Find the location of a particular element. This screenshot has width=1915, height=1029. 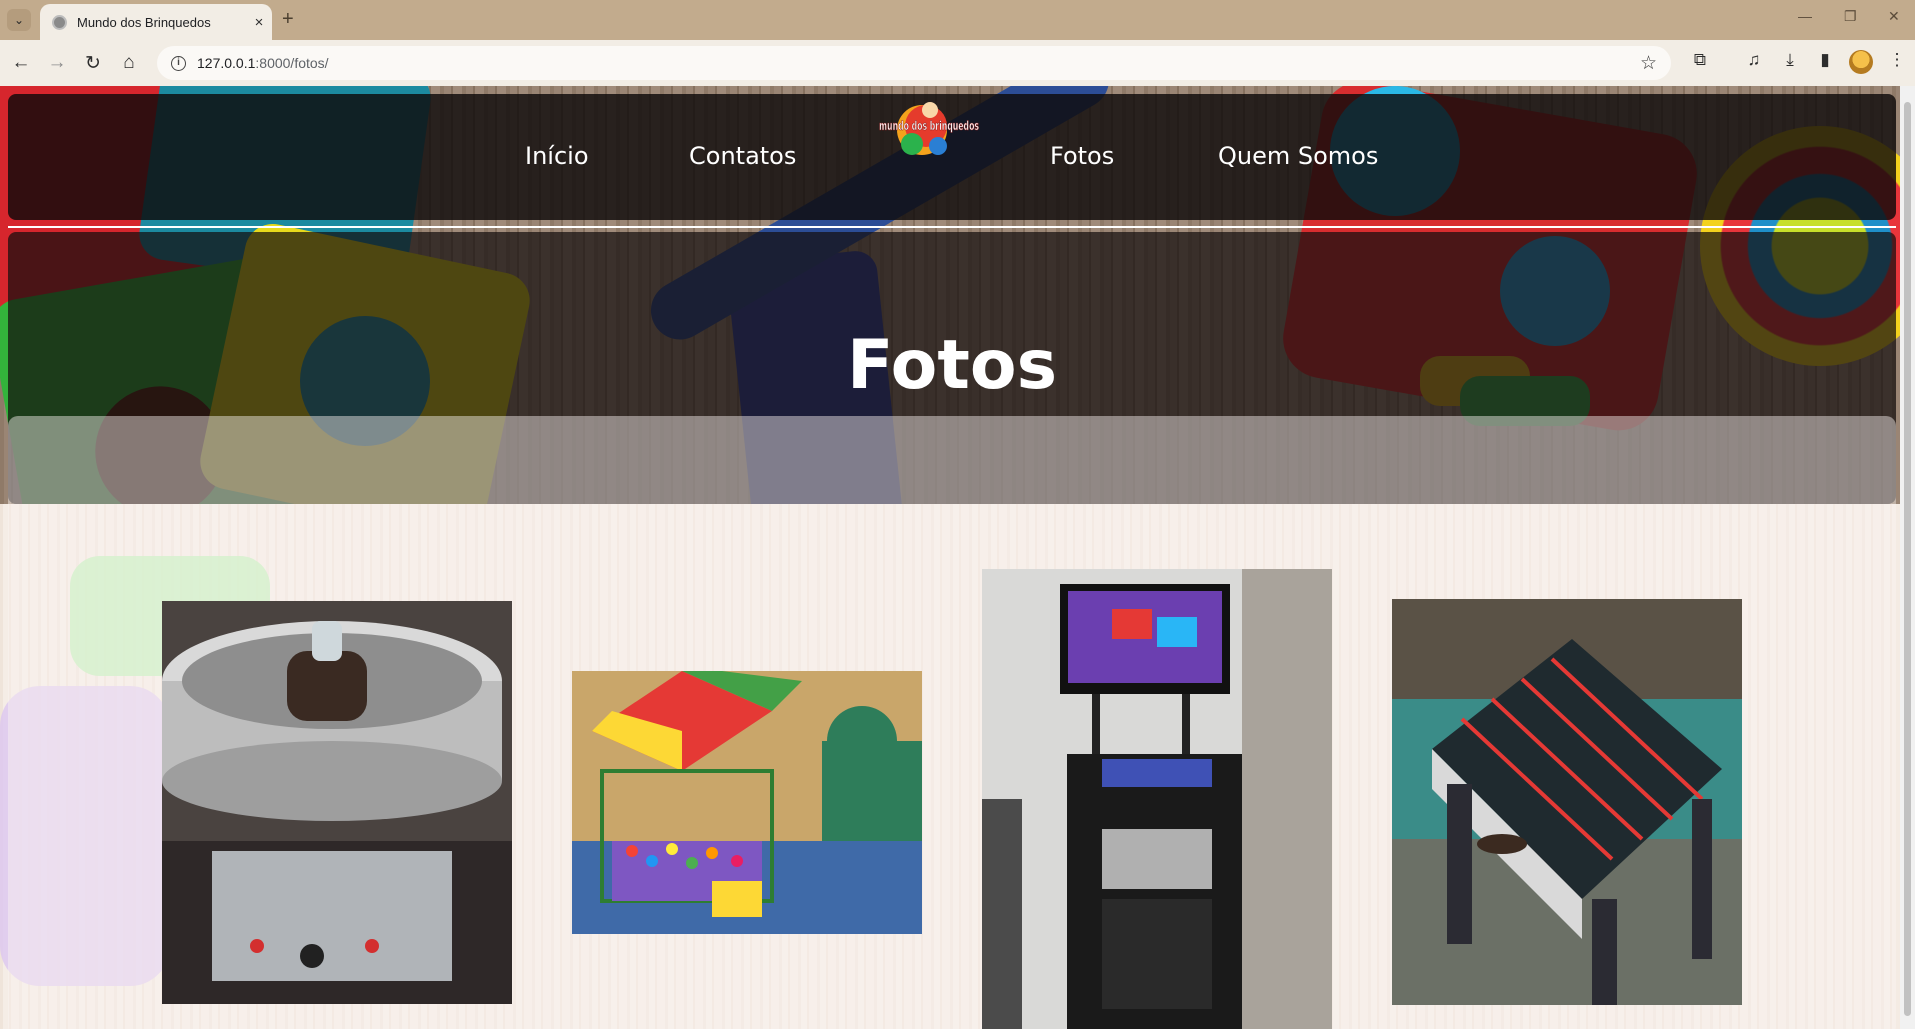

info-icon: i is located at coordinates (178, 63).